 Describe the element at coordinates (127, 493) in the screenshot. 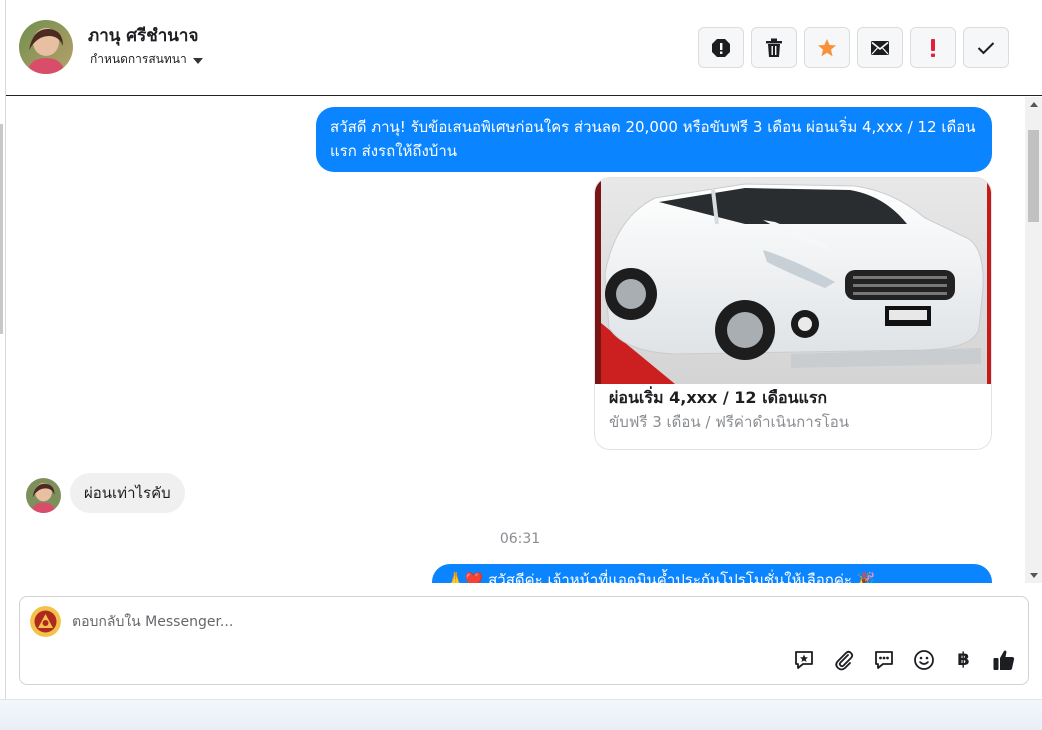

I see `incoming-message: ผ่อนเท่าไรคับ` at that location.